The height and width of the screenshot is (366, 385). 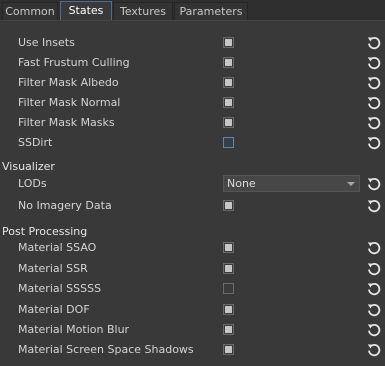 What do you see at coordinates (228, 349) in the screenshot?
I see `material-screen-space-shadows-checkbox` at bounding box center [228, 349].